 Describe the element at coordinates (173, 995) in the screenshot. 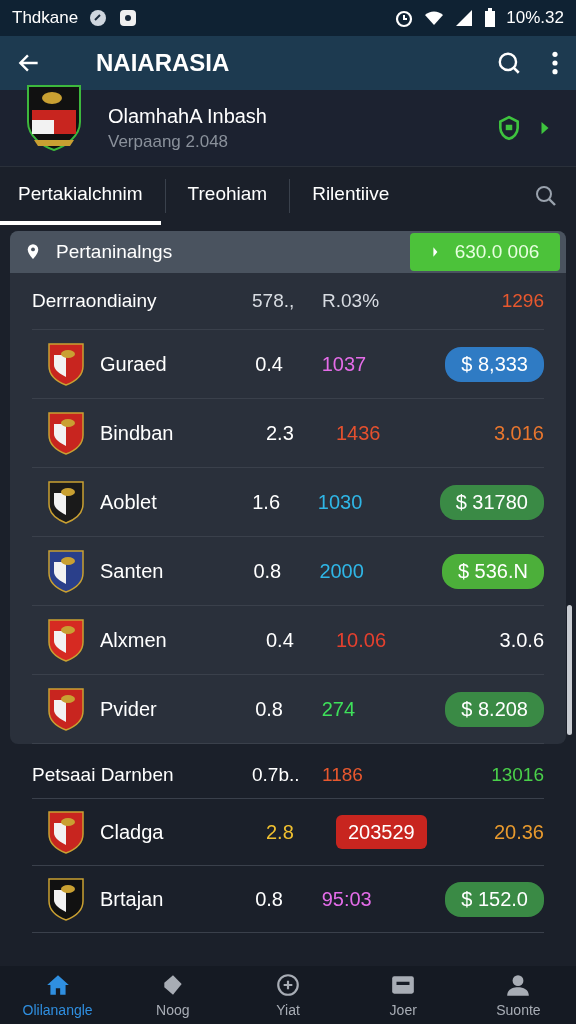

I see `nav-item: Noog` at that location.